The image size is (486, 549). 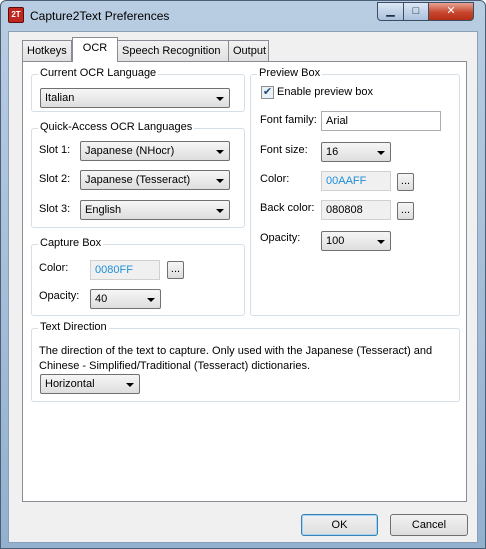 I want to click on tab-ocr: OCR, so click(x=95, y=49).